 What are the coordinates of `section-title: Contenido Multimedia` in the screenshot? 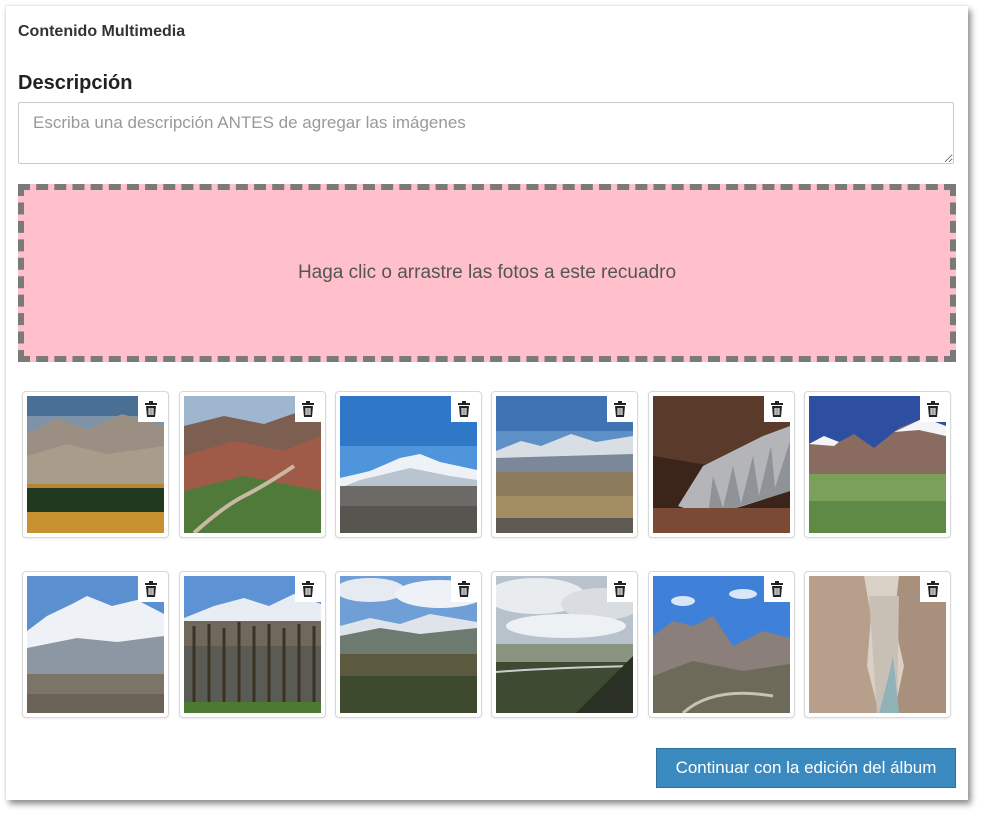 It's located at (102, 31).